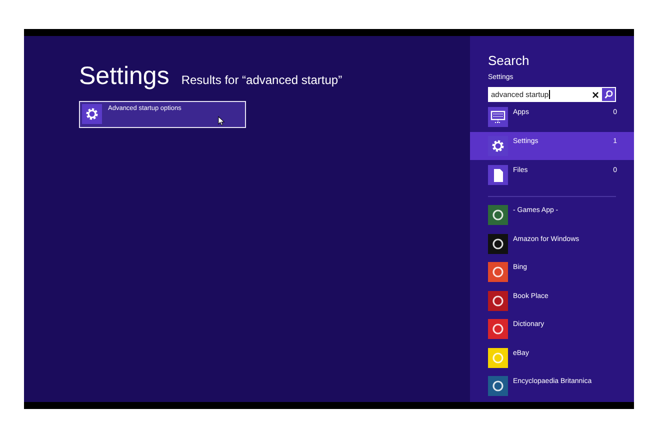 This screenshot has width=659, height=439. I want to click on search-icon, so click(608, 94).